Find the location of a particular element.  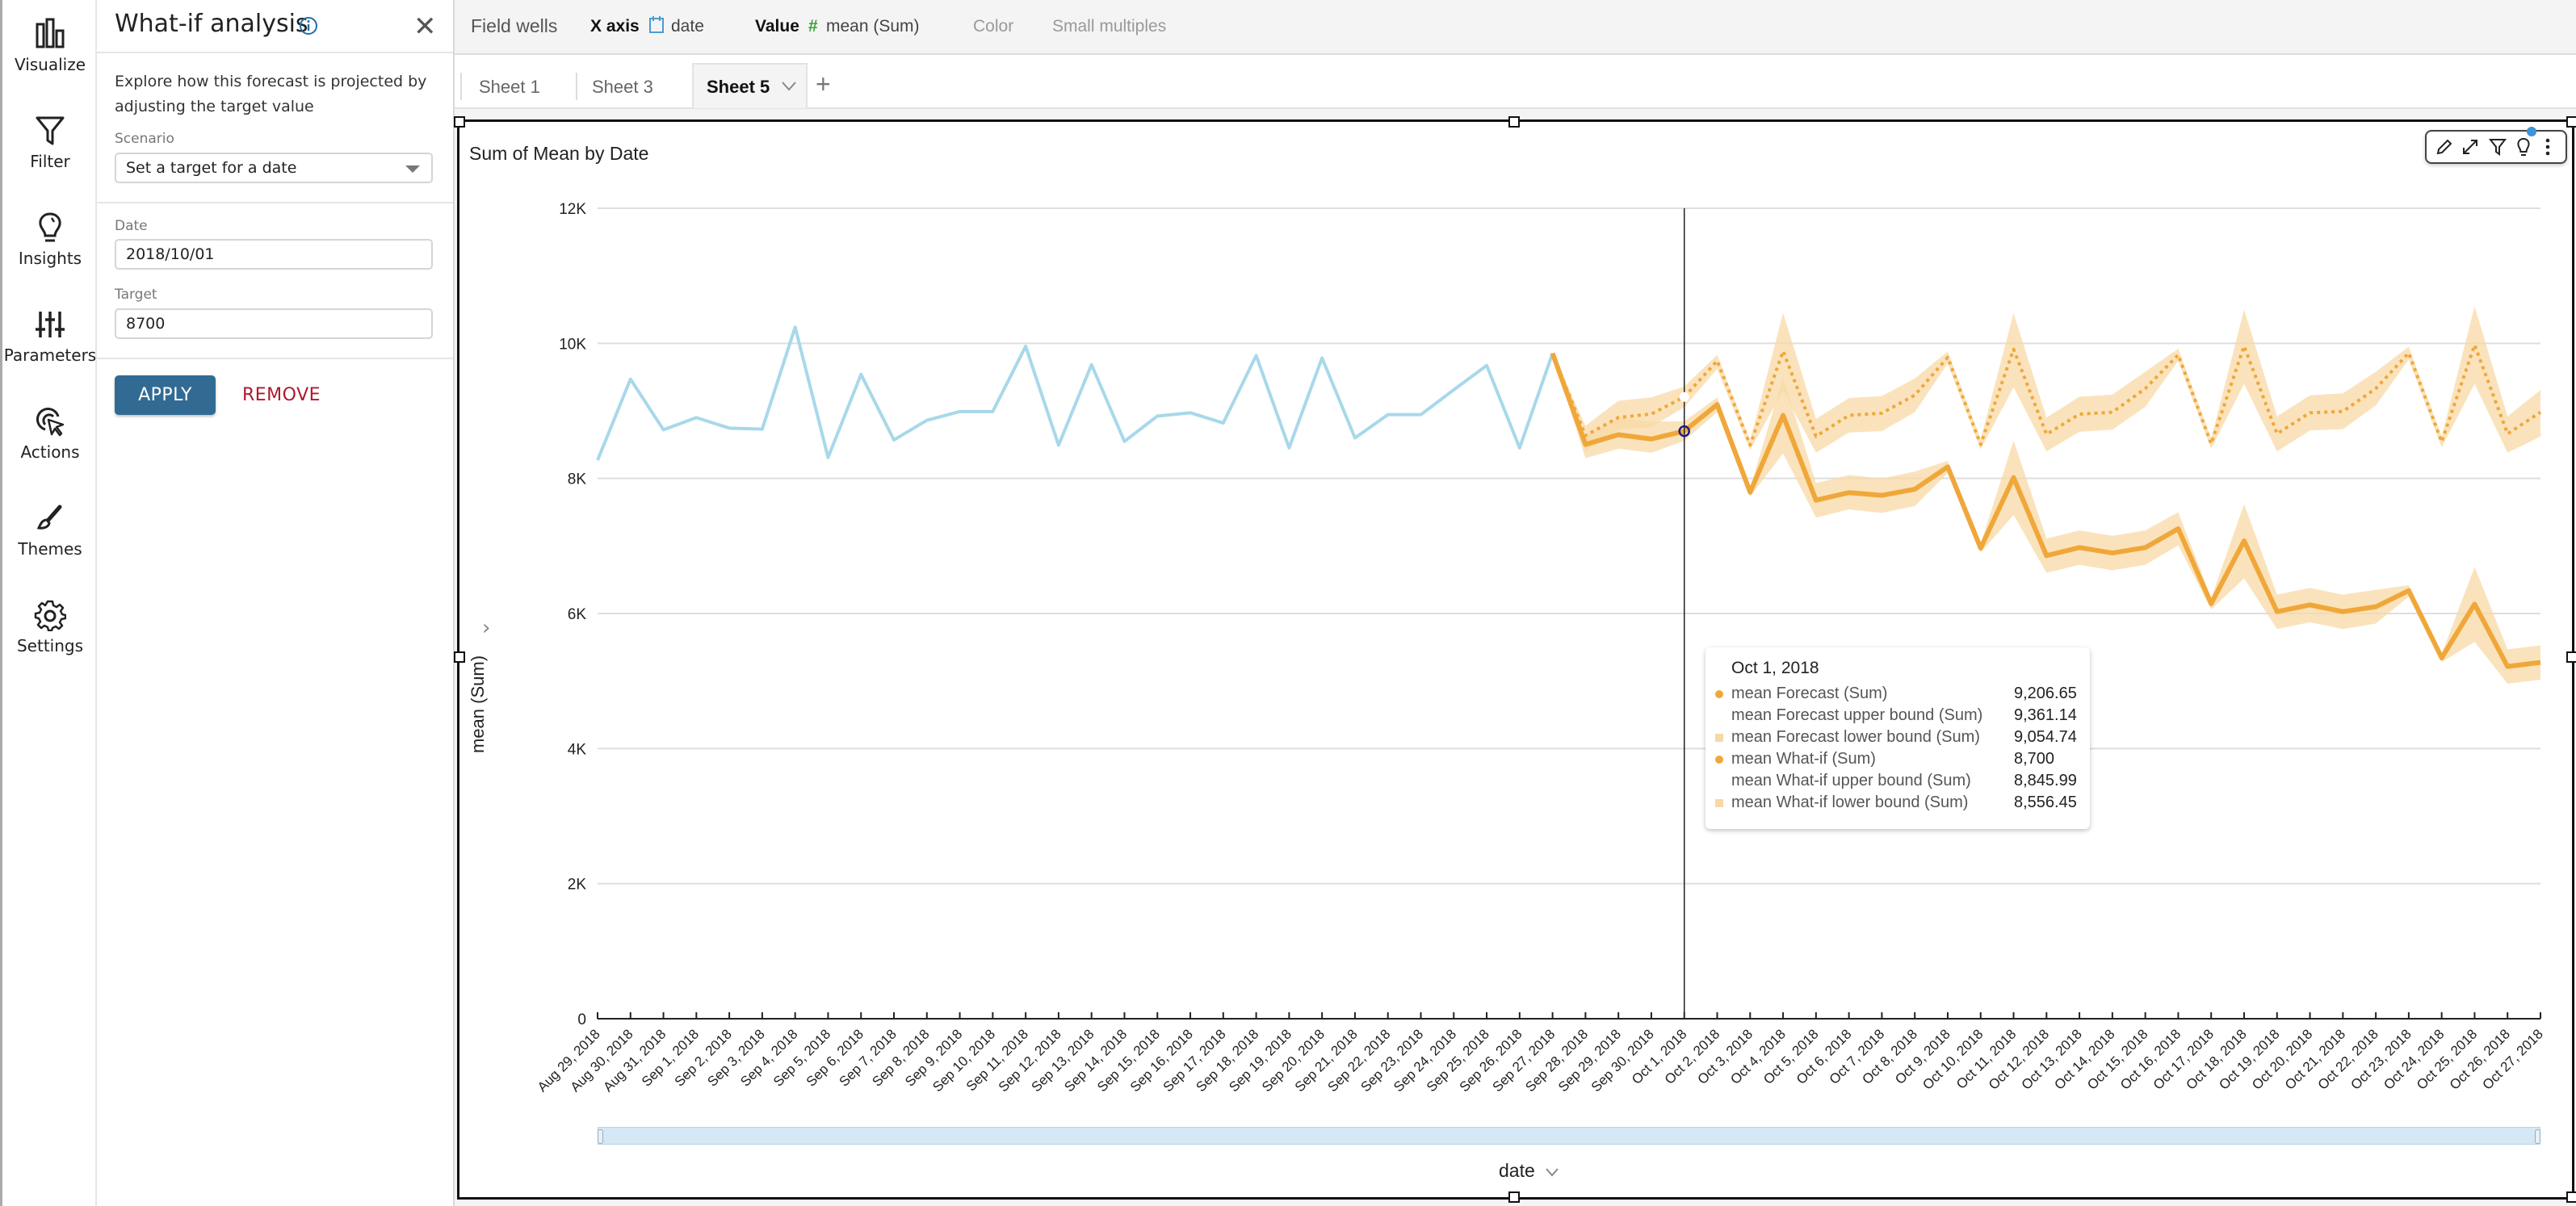

expand-icon is located at coordinates (2470, 147).